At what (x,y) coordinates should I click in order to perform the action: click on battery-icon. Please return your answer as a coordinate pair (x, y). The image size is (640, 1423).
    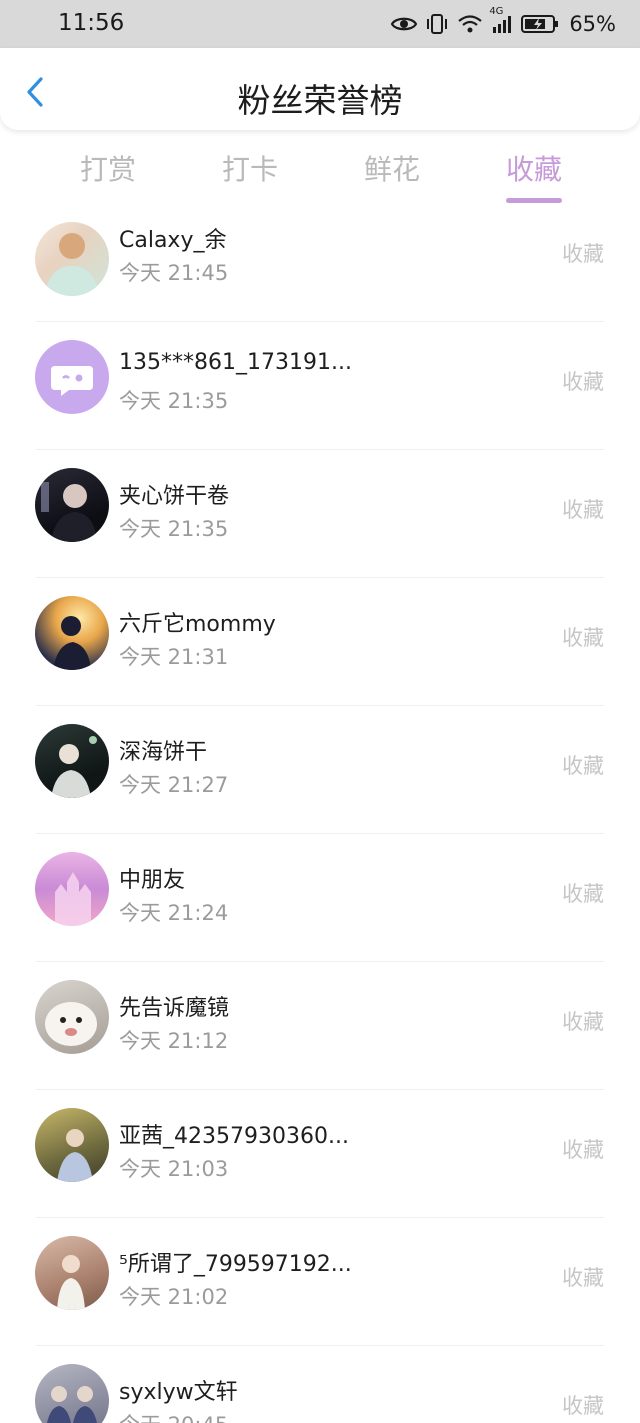
    Looking at the image, I should click on (540, 24).